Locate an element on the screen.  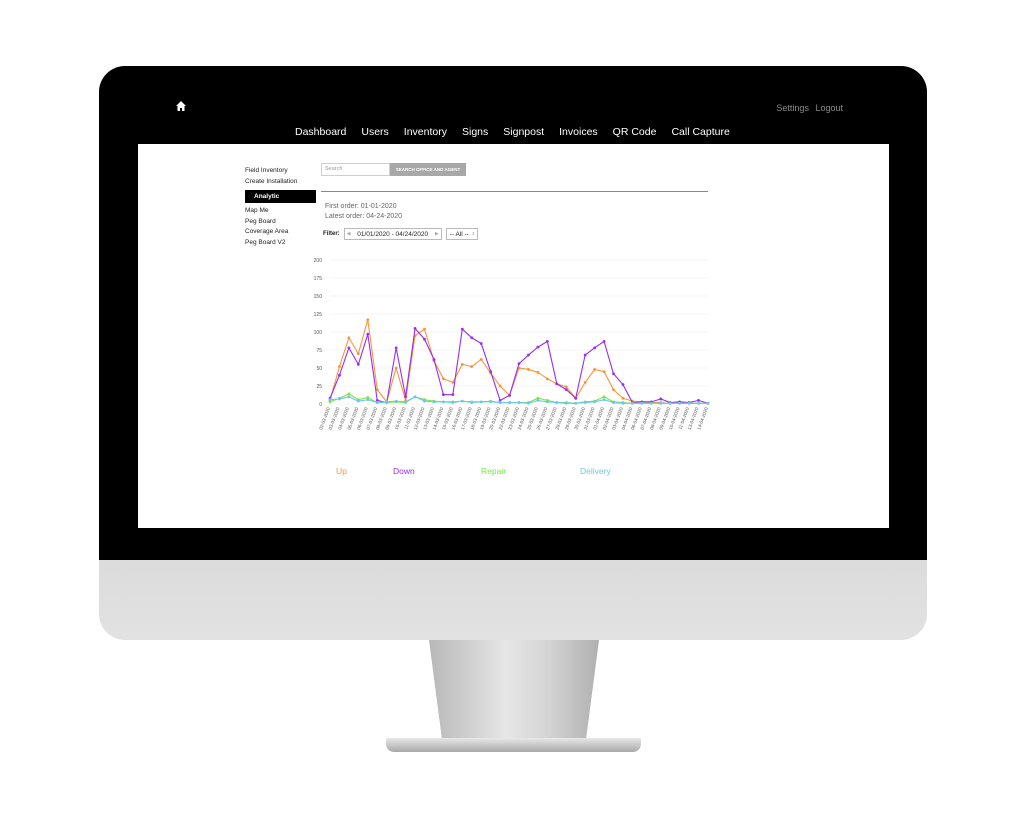
nav-call-capture: Call Capture is located at coordinates (700, 132).